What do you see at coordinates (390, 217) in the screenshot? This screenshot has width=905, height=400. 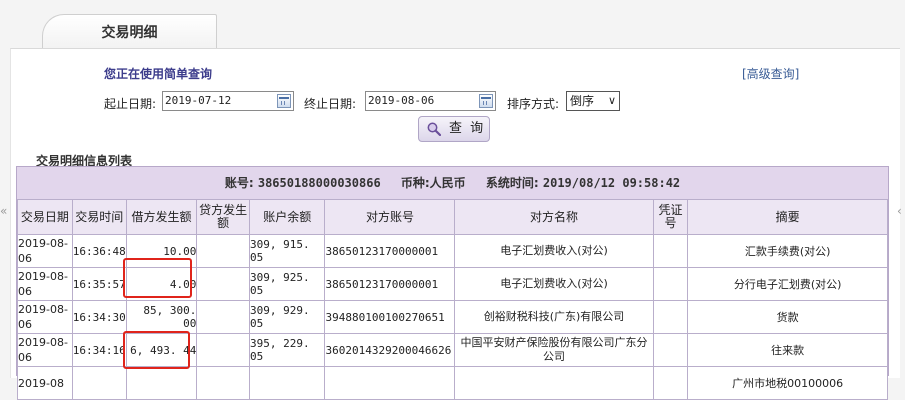 I see `column-header: 对方账号` at bounding box center [390, 217].